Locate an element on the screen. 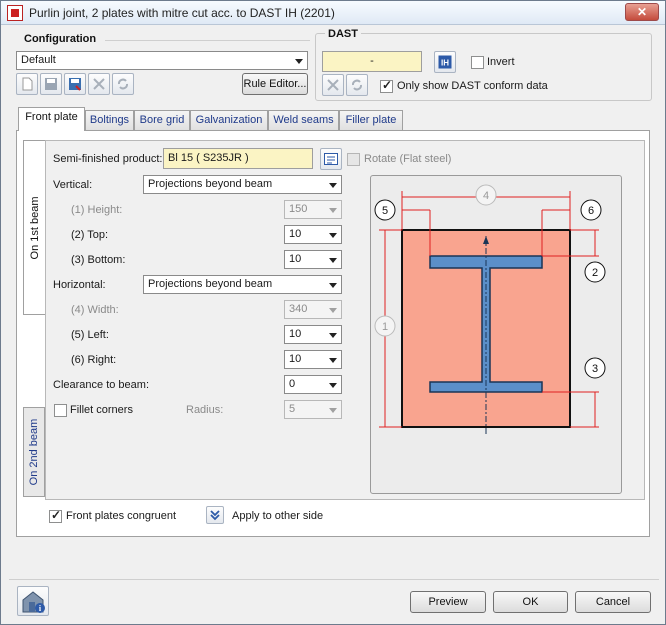 The height and width of the screenshot is (625, 666). configuration-divider is located at coordinates (207, 40).